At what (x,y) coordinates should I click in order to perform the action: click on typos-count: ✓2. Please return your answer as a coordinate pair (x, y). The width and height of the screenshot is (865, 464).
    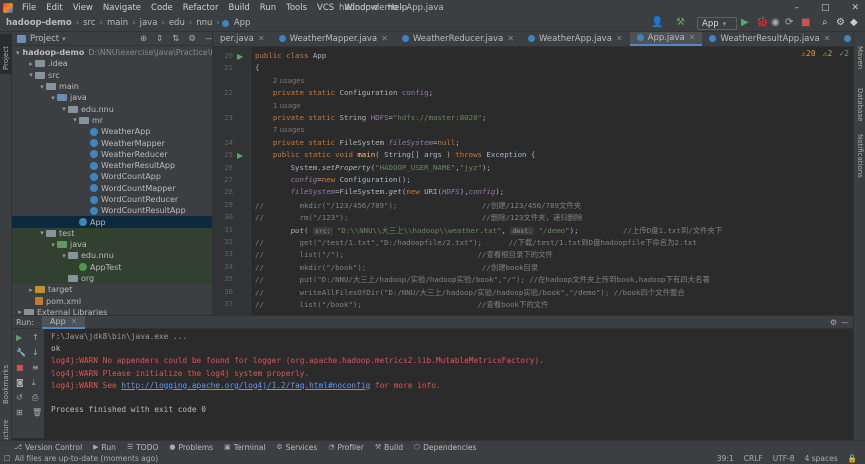
    Looking at the image, I should click on (844, 53).